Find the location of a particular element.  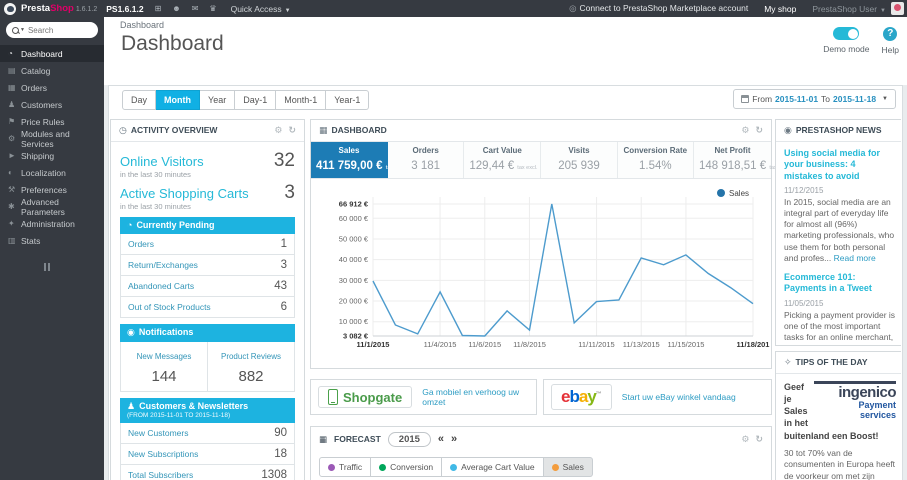

svg-text: 10 000 € is located at coordinates (354, 321).